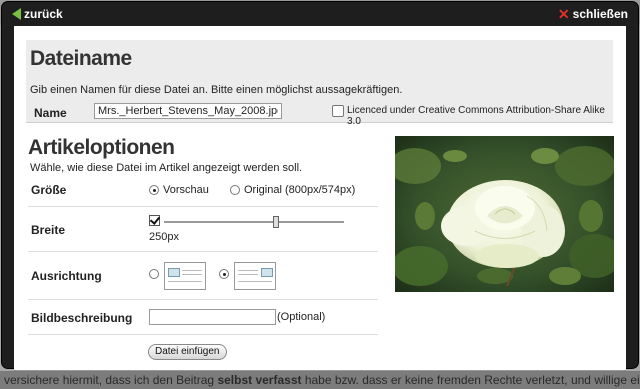 The width and height of the screenshot is (640, 389). What do you see at coordinates (338, 111) in the screenshot?
I see `license-checkbox` at bounding box center [338, 111].